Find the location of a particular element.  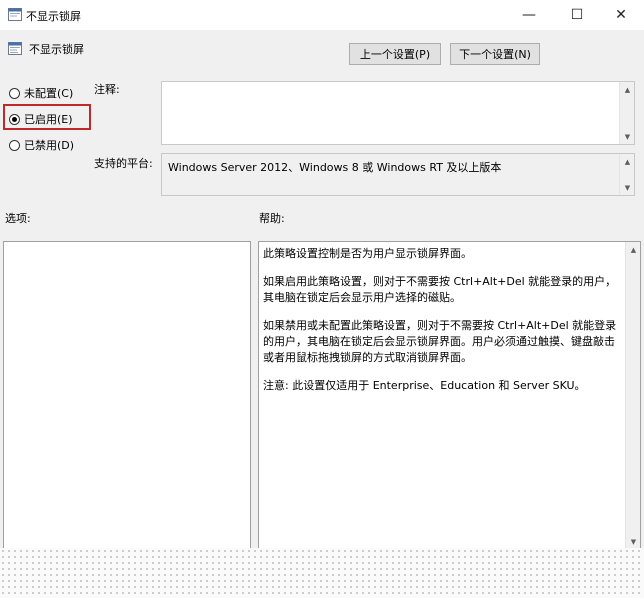

title-bar: 不显示锁屏 — ☐ ✕ is located at coordinates (322, 15).